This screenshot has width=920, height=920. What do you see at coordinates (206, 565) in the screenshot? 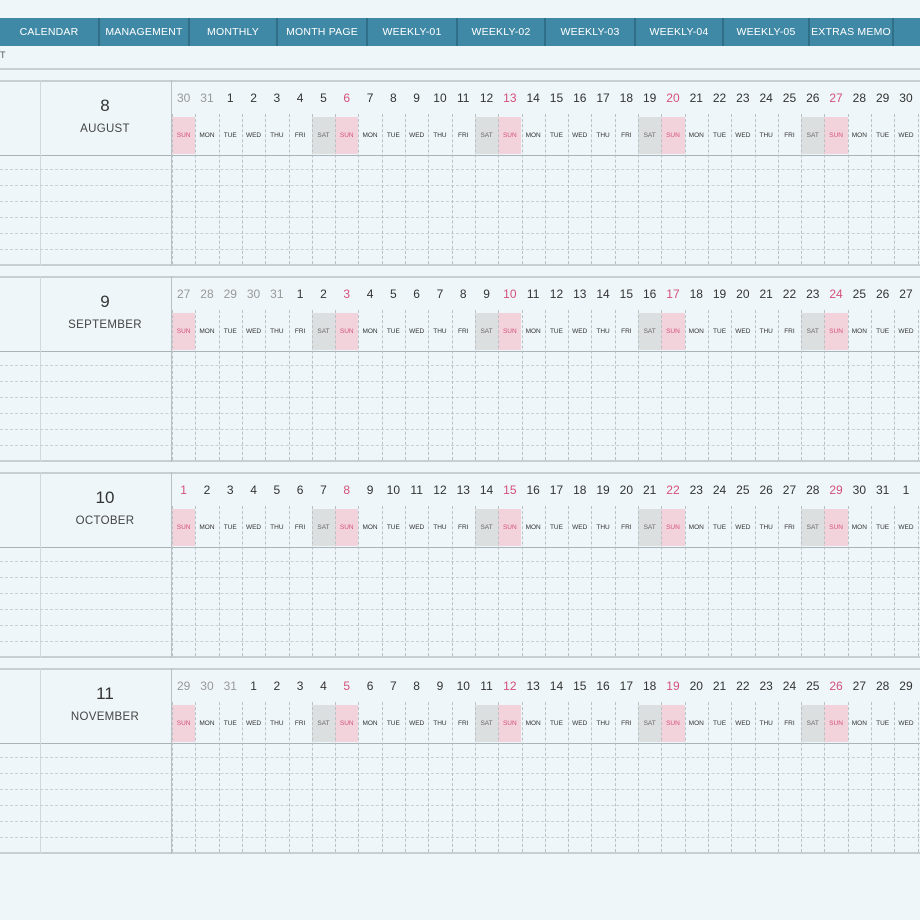
I see `day-column: 2 MON` at bounding box center [206, 565].